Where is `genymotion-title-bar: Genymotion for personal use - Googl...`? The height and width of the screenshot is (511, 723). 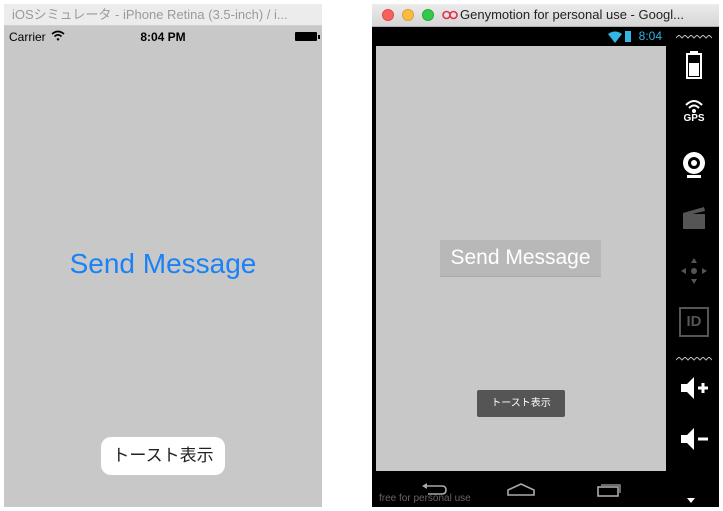 genymotion-title-bar: Genymotion for personal use - Googl... is located at coordinates (545, 15).